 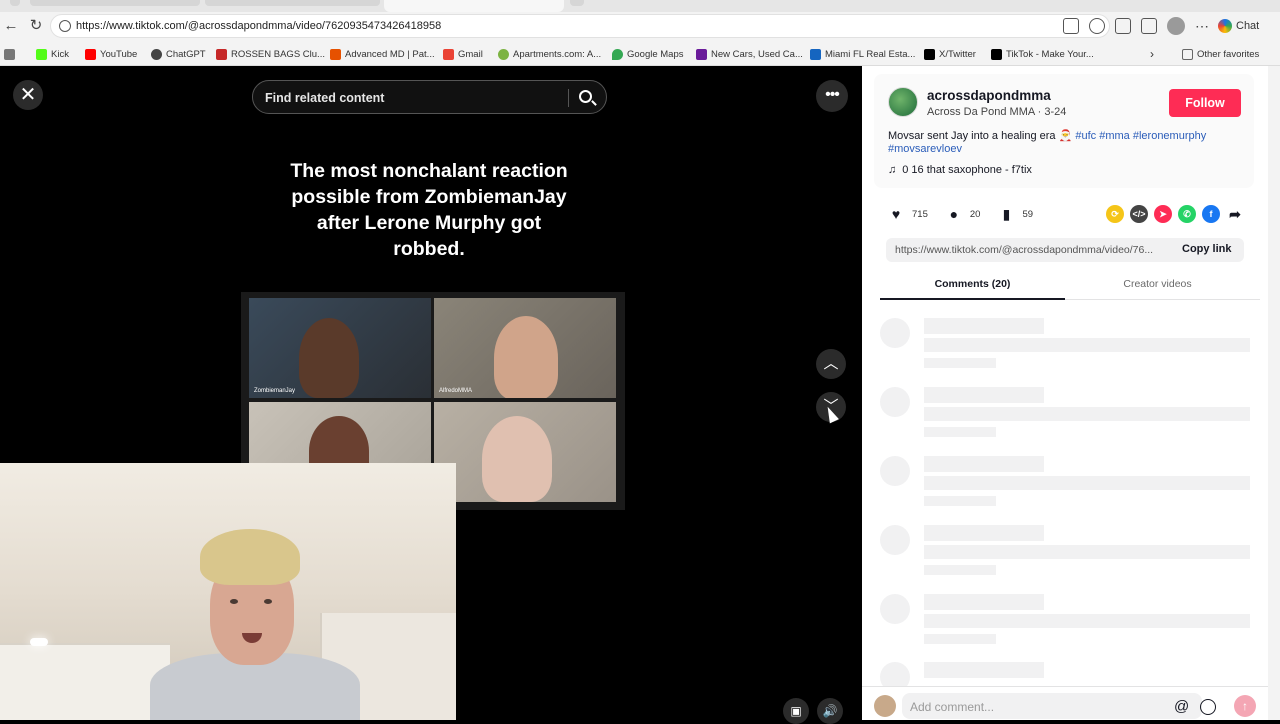 I want to click on close-button: ✕, so click(x=28, y=95).